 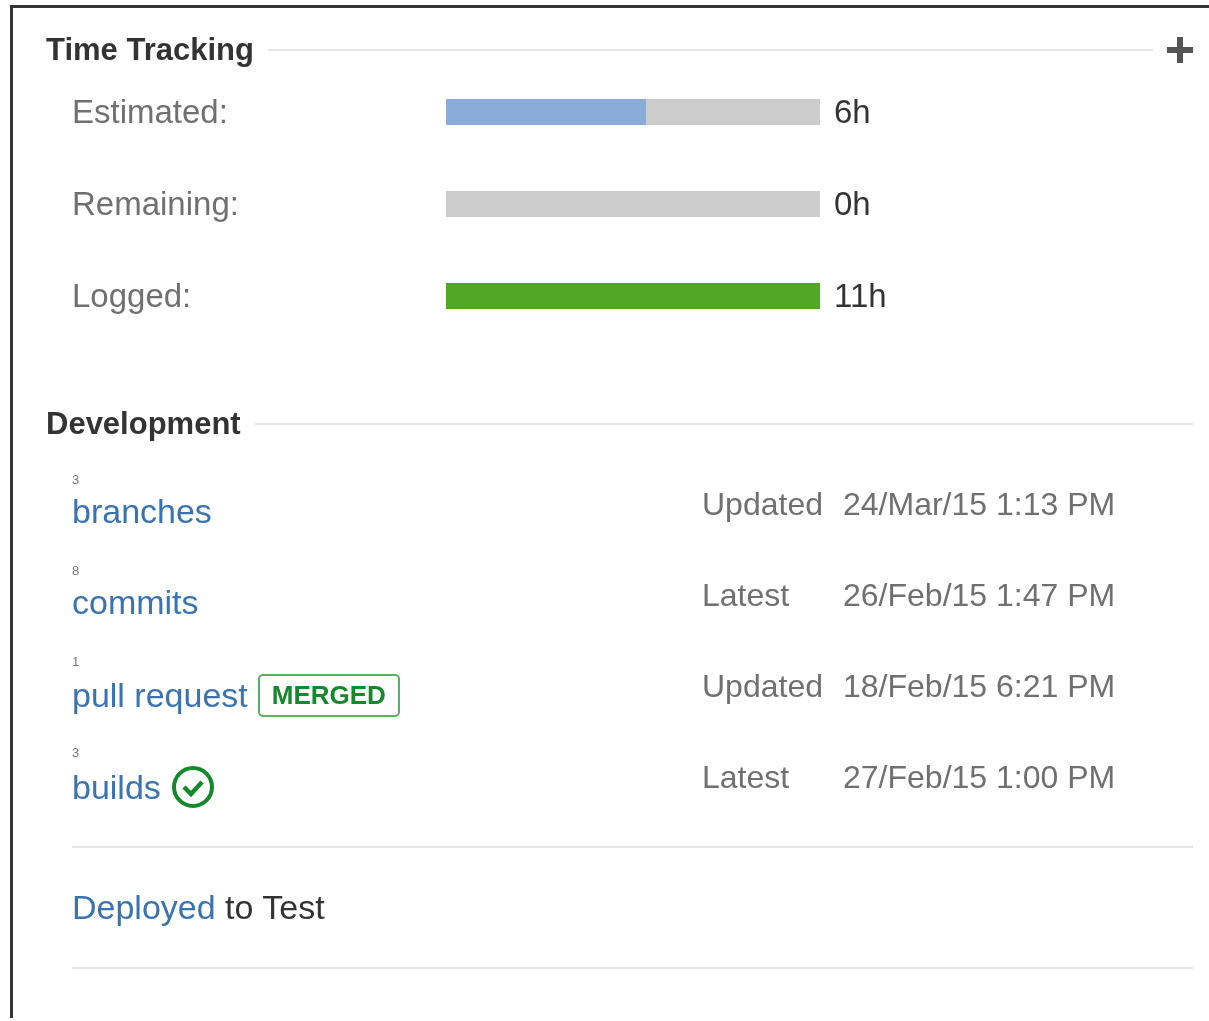 I want to click on check-circle-icon, so click(x=192, y=787).